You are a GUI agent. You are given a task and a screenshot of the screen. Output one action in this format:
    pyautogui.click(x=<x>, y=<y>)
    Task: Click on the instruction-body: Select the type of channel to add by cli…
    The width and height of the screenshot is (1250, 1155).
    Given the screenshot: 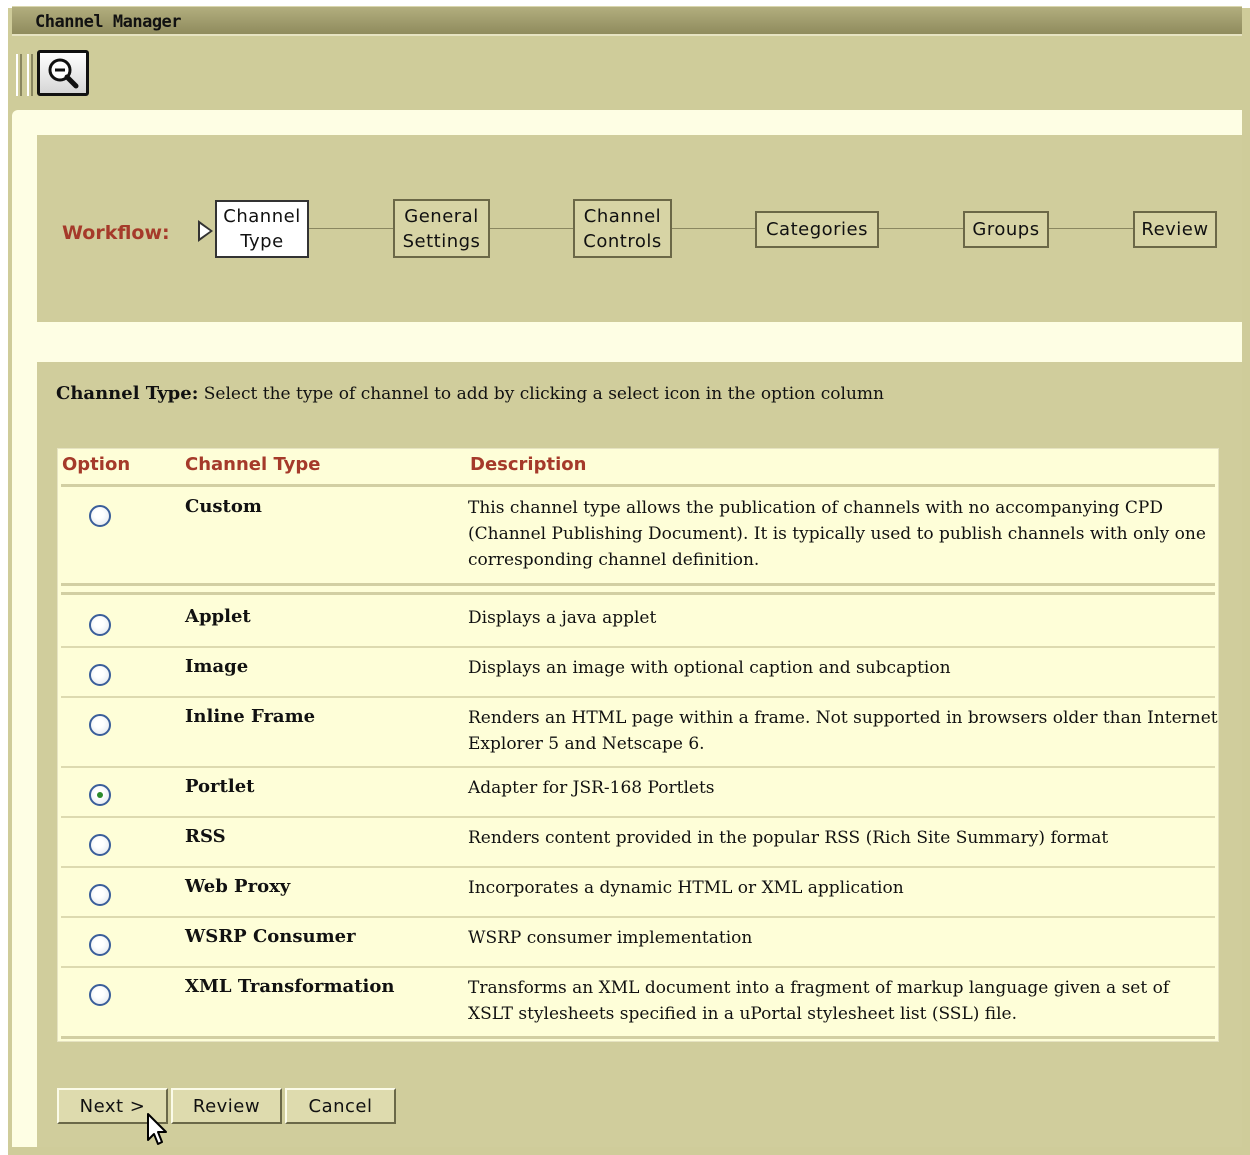 What is the action you would take?
    pyautogui.click(x=543, y=394)
    